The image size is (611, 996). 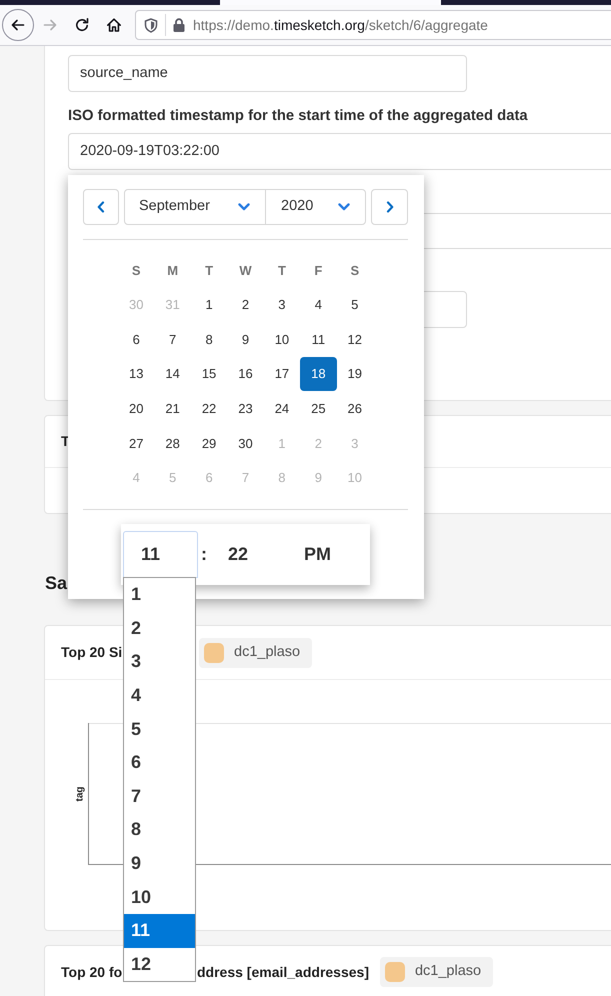 I want to click on day-cell: 7, so click(x=172, y=339).